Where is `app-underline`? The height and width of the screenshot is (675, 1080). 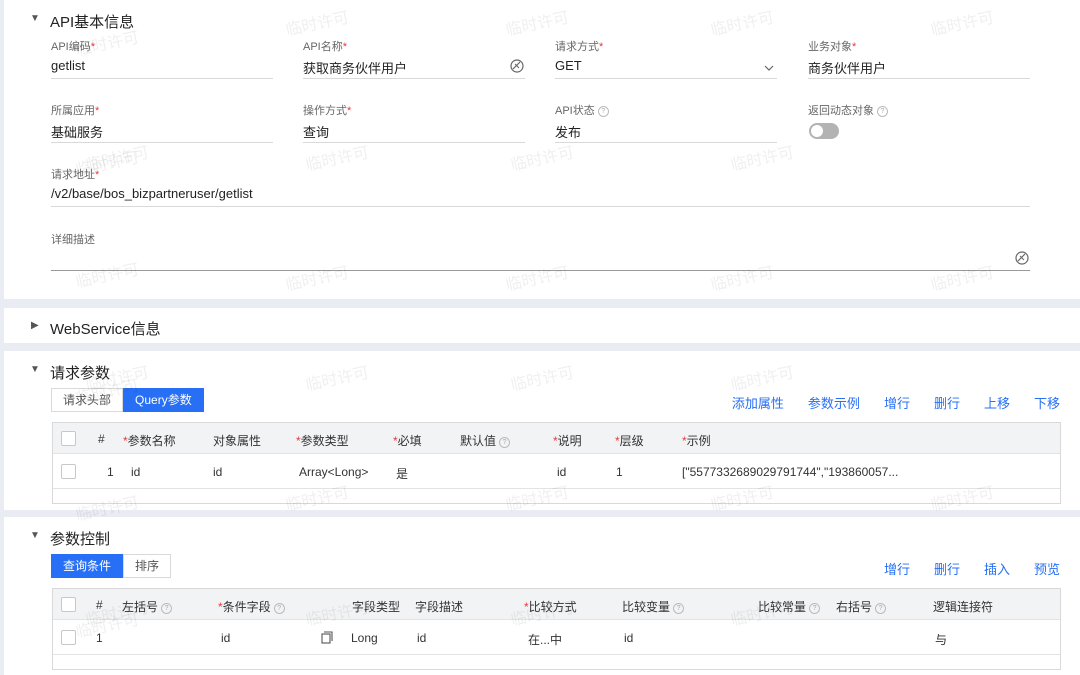 app-underline is located at coordinates (162, 142).